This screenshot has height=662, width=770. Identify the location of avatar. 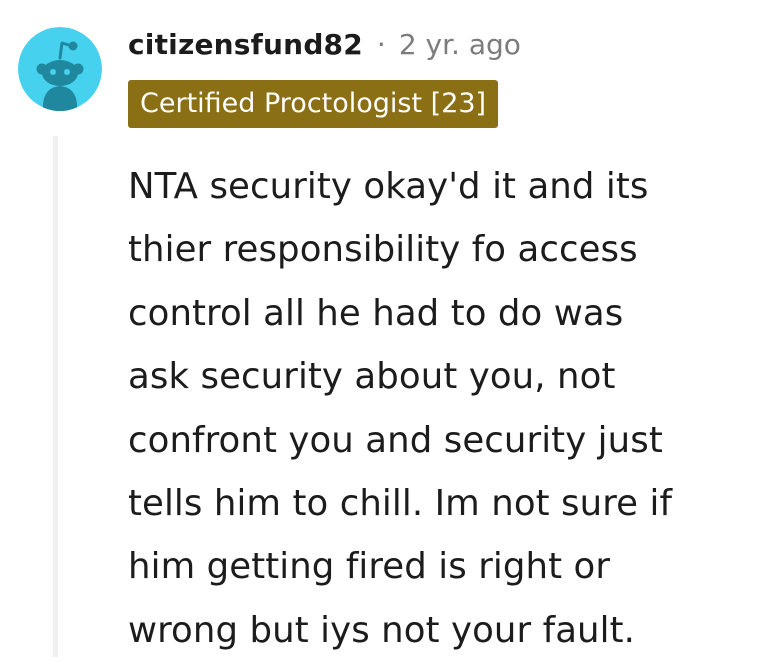
(60, 69).